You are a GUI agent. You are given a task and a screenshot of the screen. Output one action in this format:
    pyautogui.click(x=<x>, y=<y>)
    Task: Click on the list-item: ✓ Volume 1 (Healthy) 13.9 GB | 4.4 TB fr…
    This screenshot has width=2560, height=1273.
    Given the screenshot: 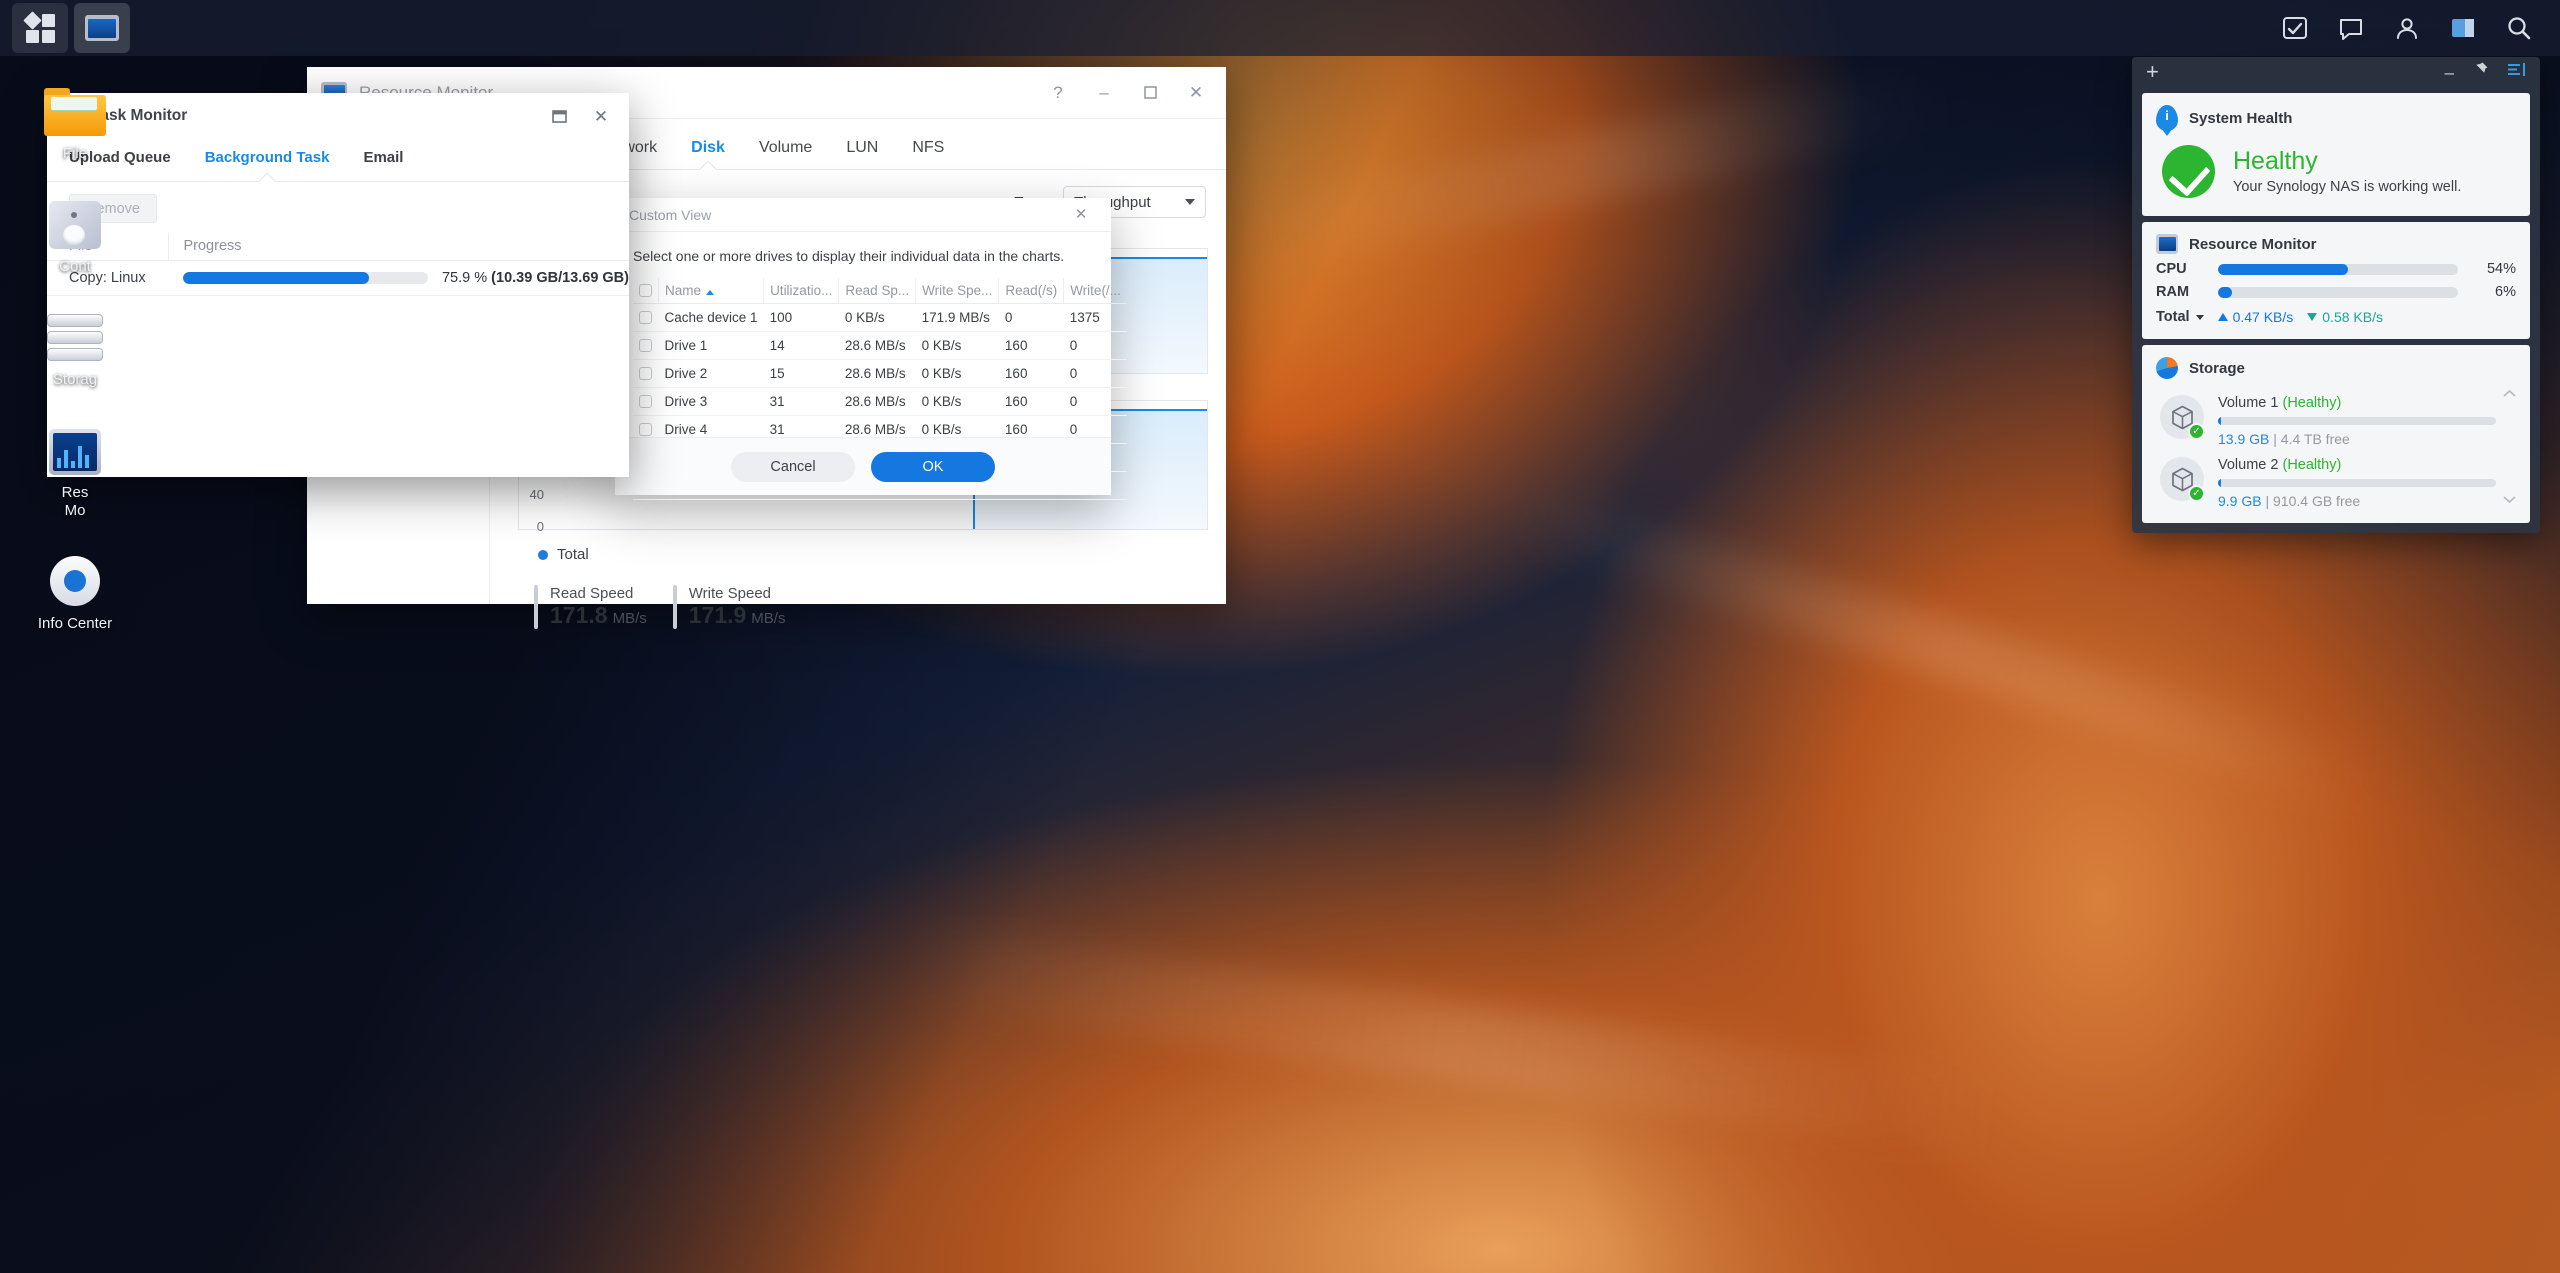 What is the action you would take?
    pyautogui.click(x=2326, y=421)
    